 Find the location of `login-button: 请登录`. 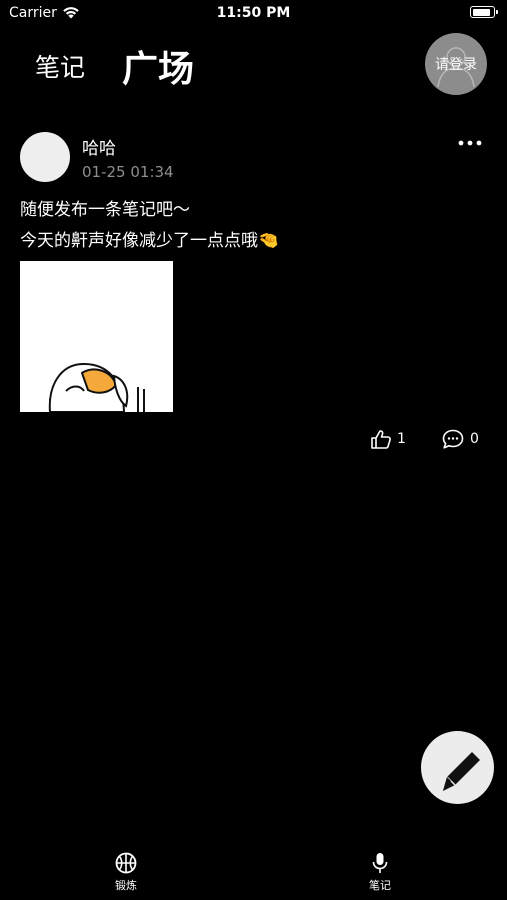

login-button: 请登录 is located at coordinates (456, 64).